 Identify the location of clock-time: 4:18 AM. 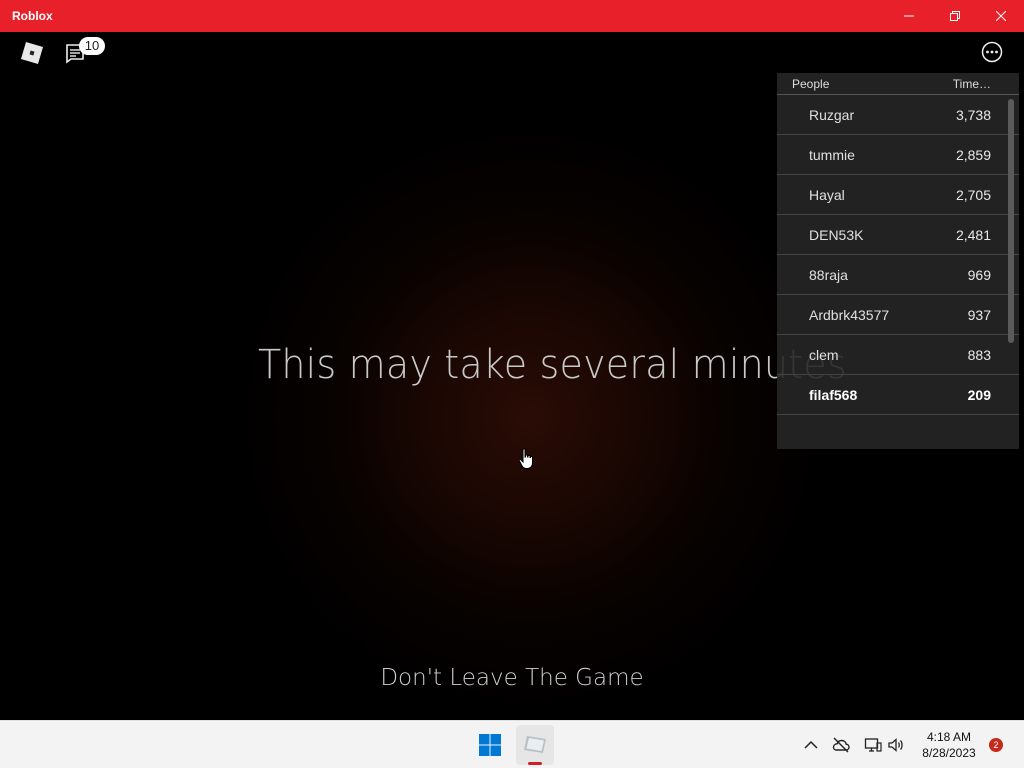
(949, 737).